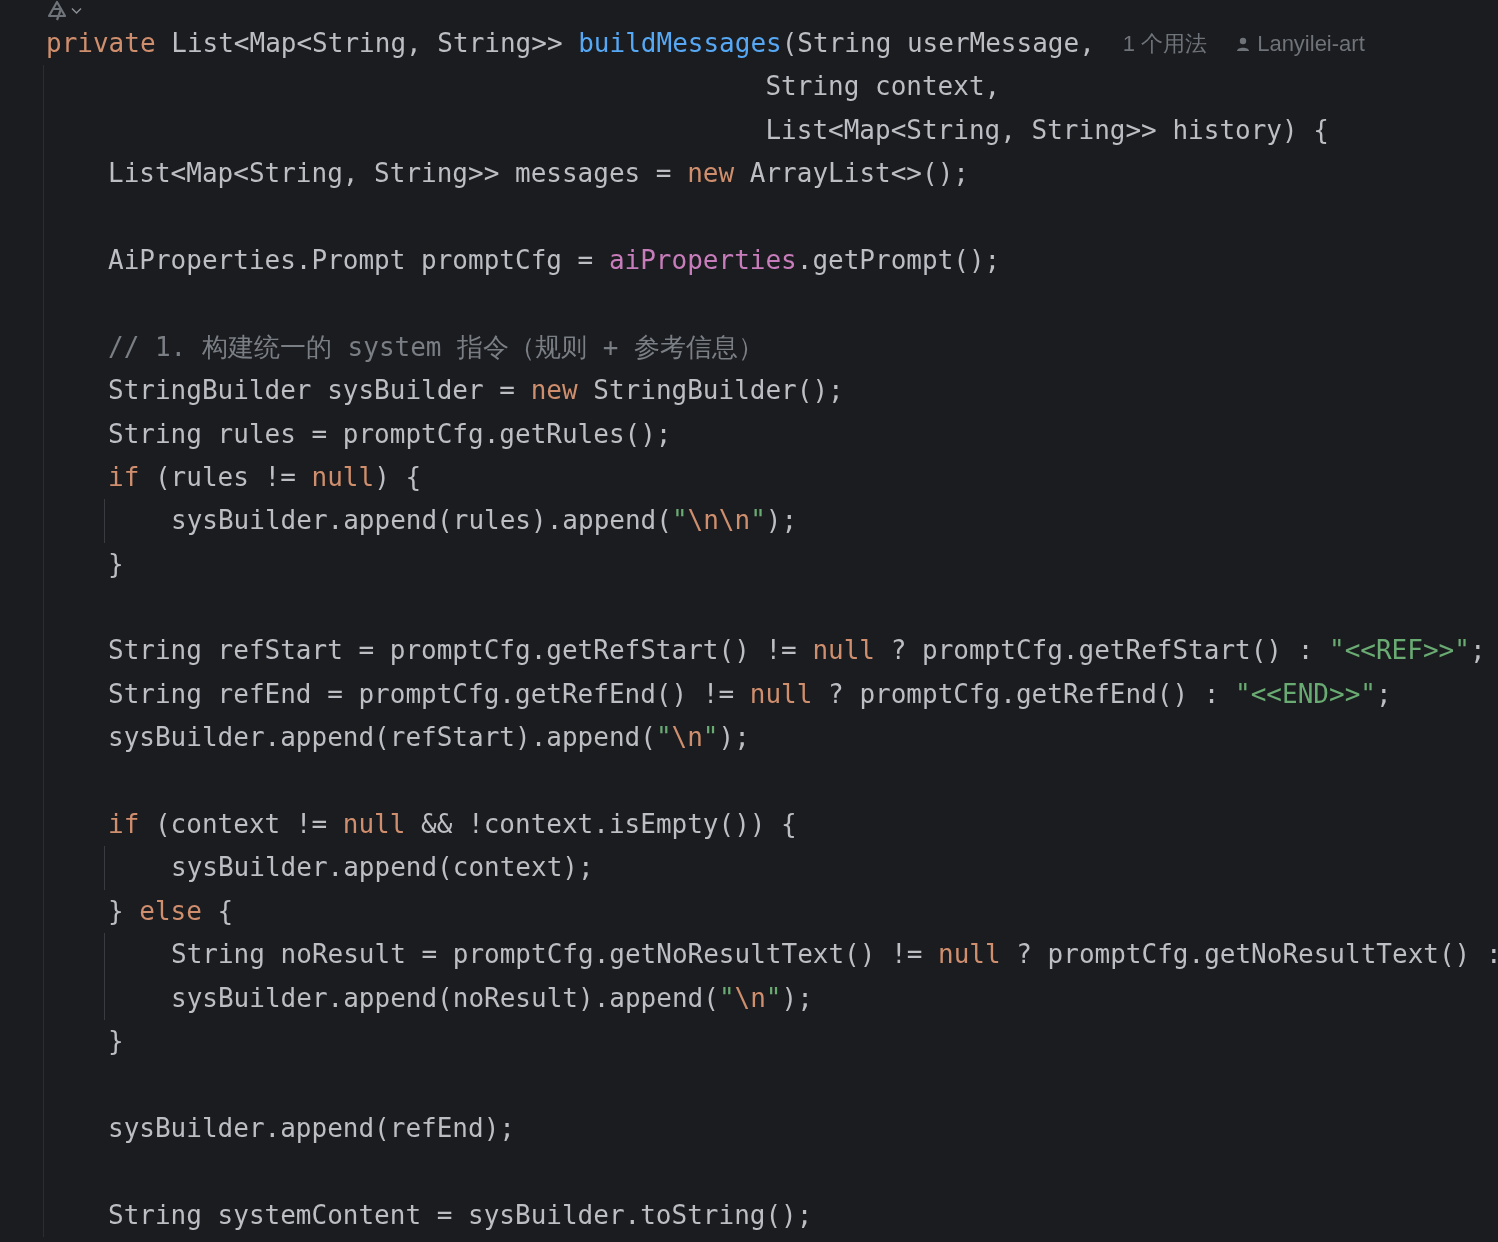  What do you see at coordinates (750, 694) in the screenshot?
I see `code-line: String refEnd = promptCfg.getRefEnd() != null ? promptCfg.getRefEnd() : "<<END>>";` at bounding box center [750, 694].